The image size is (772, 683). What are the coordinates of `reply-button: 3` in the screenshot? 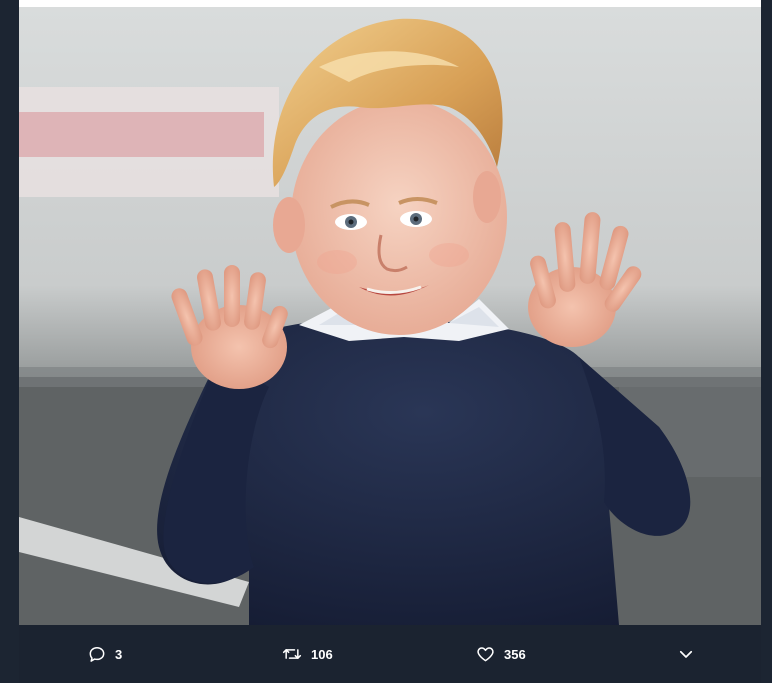 It's located at (104, 654).